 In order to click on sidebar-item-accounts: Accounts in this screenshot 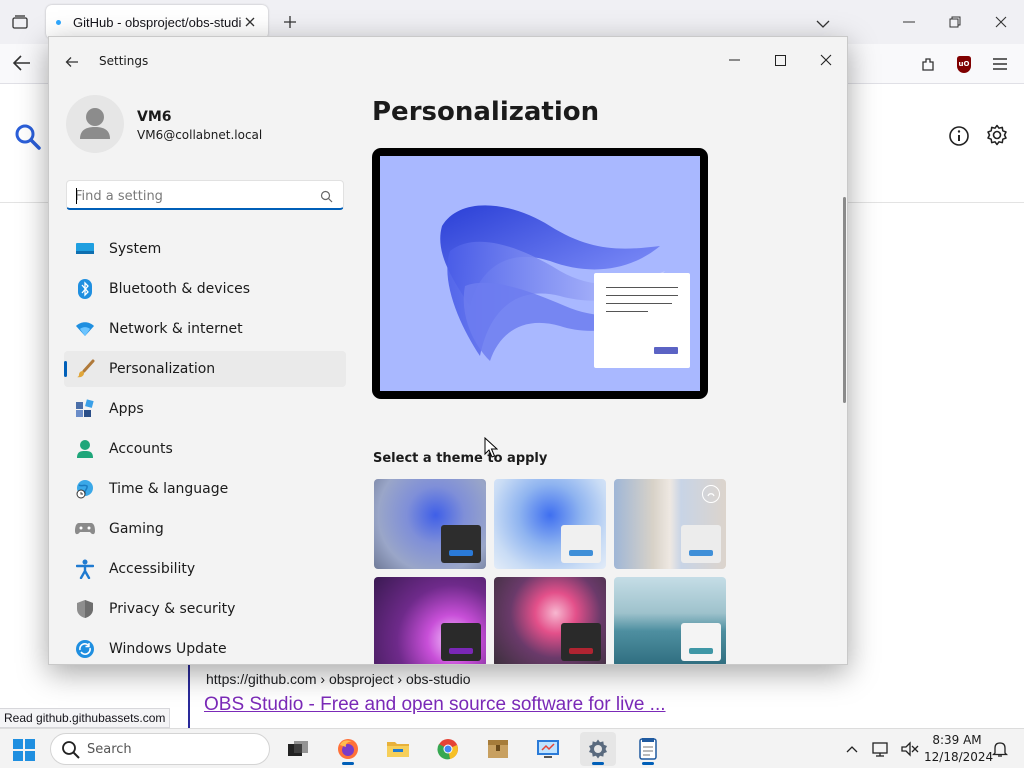, I will do `click(205, 449)`.